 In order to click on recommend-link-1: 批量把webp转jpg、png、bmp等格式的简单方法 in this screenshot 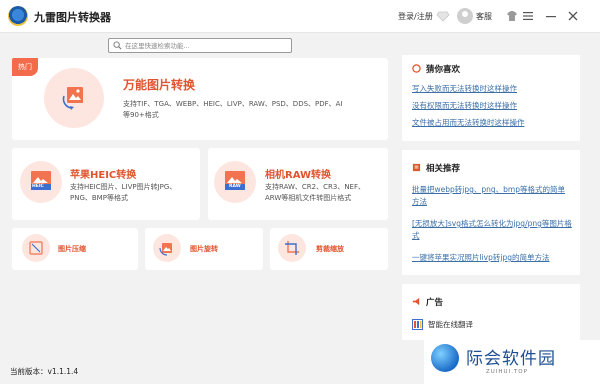, I will do `click(492, 196)`.